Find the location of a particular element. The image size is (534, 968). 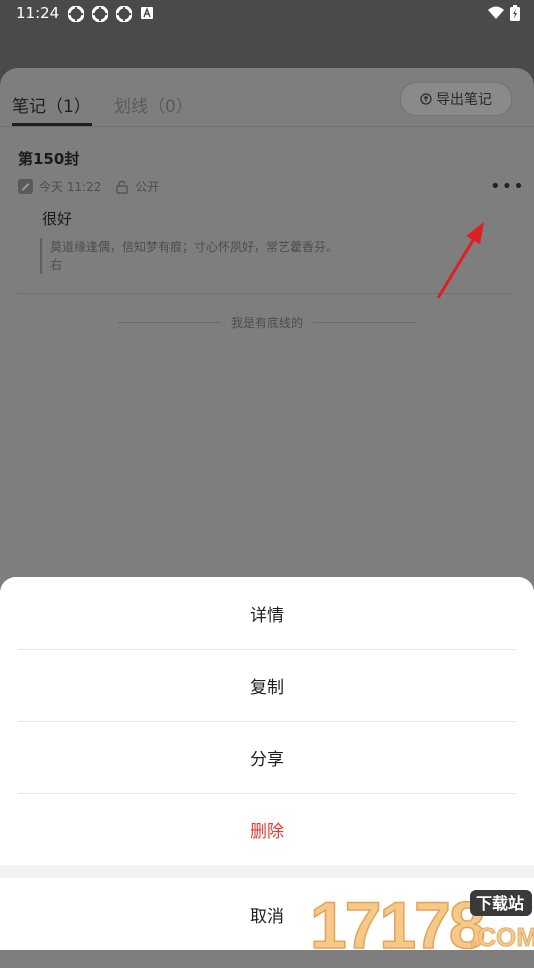

watermark-logo: 17178 下载站 .COM is located at coordinates (421, 918).